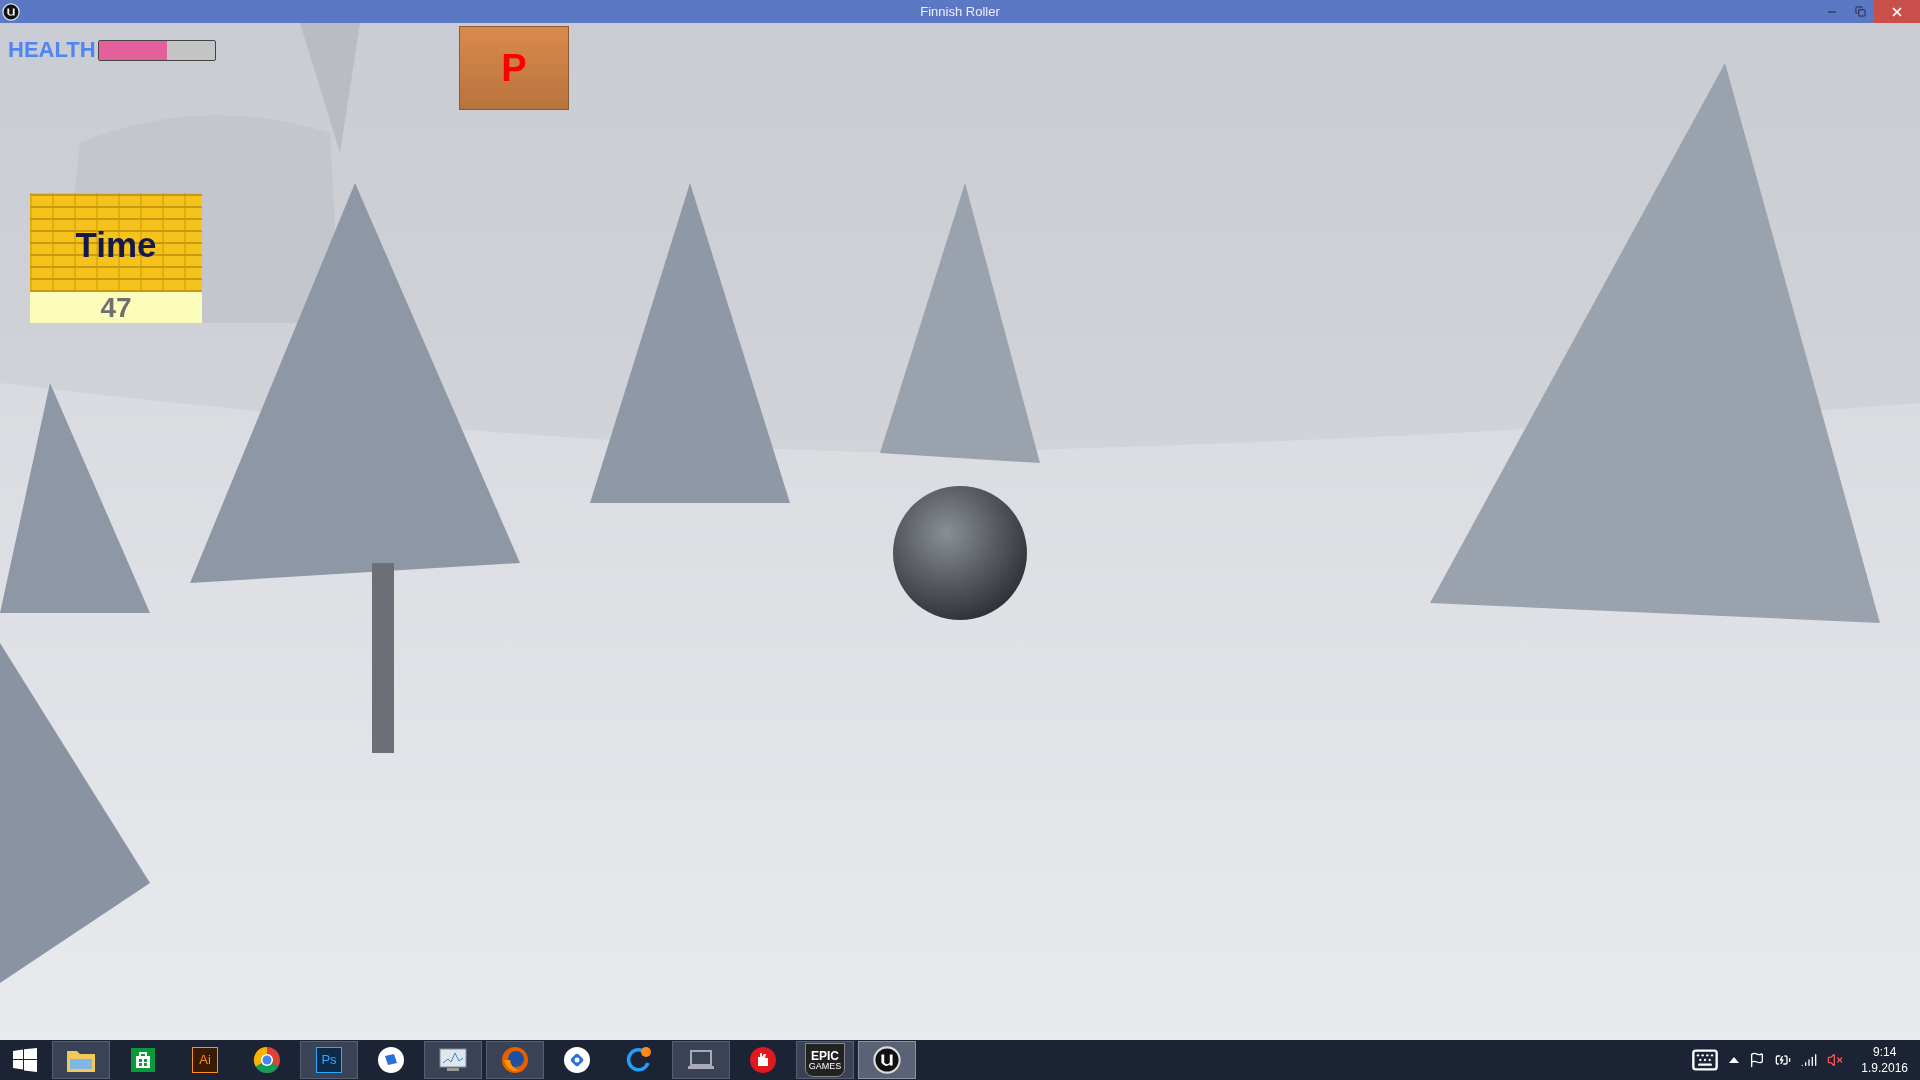  Describe the element at coordinates (391, 1060) in the screenshot. I see `share-icon` at that location.